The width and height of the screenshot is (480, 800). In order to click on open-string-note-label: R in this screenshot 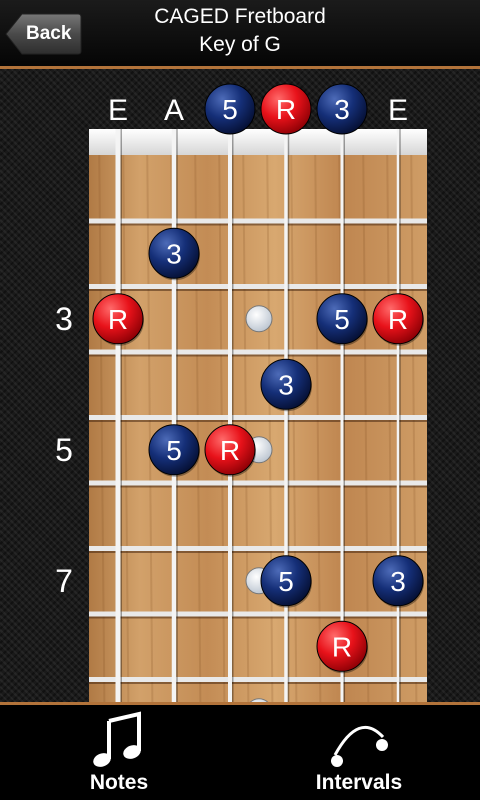, I will do `click(286, 109)`.